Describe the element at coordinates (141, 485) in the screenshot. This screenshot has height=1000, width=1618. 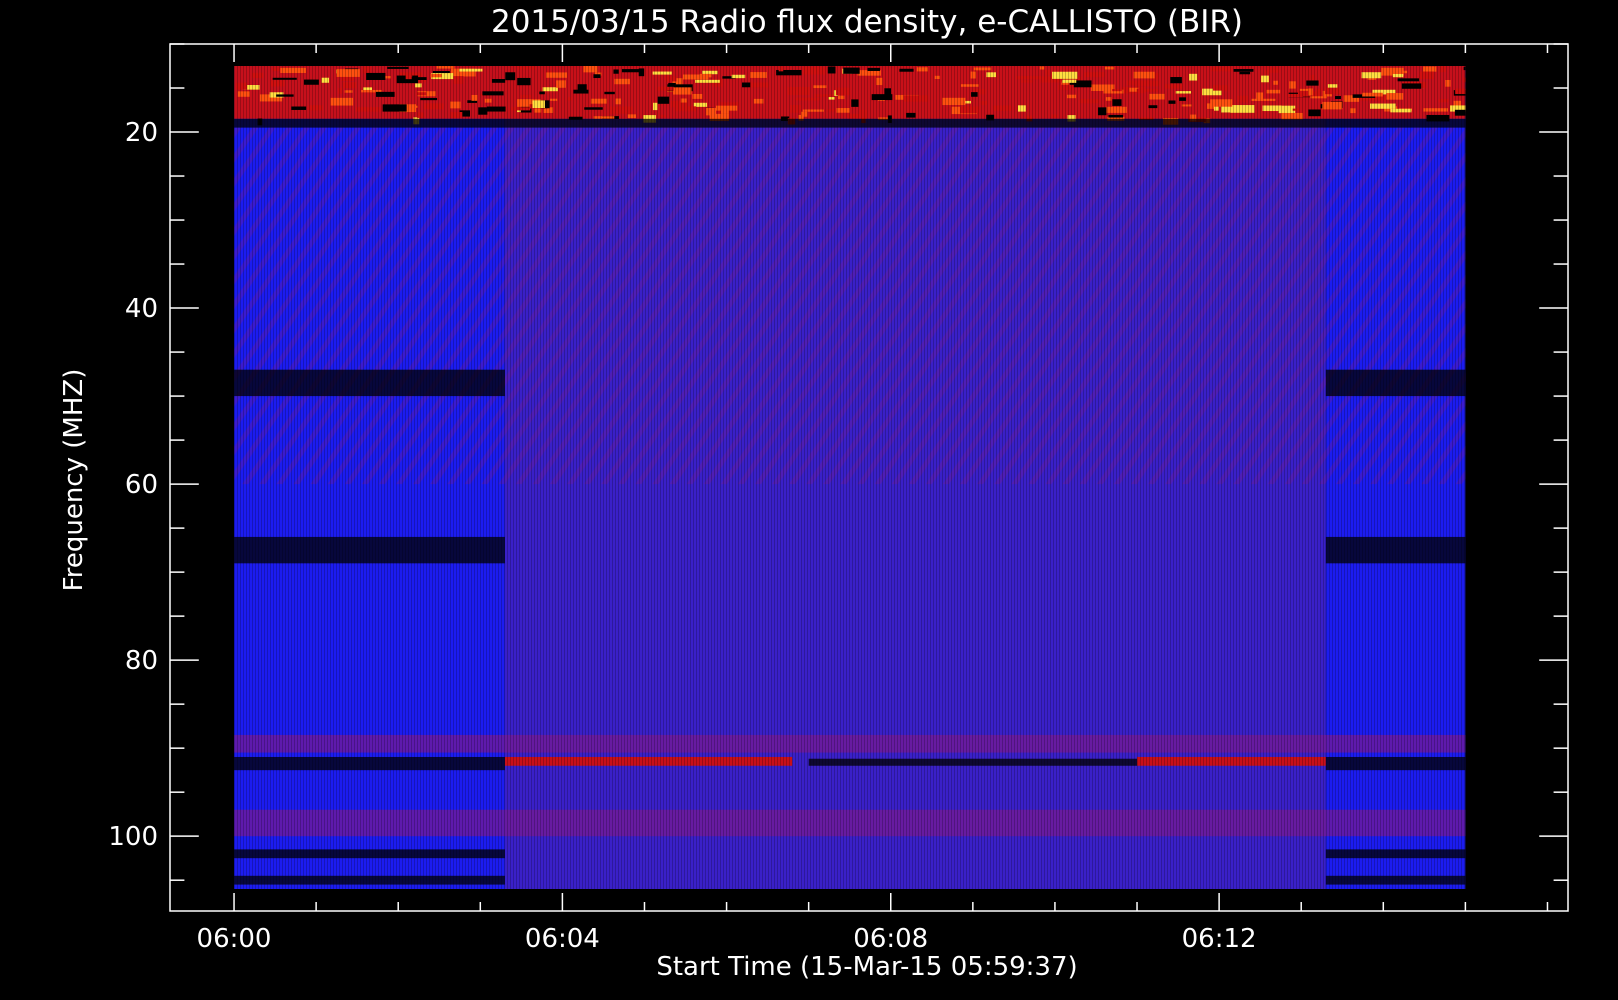
I see `y-tick-label: 60` at that location.